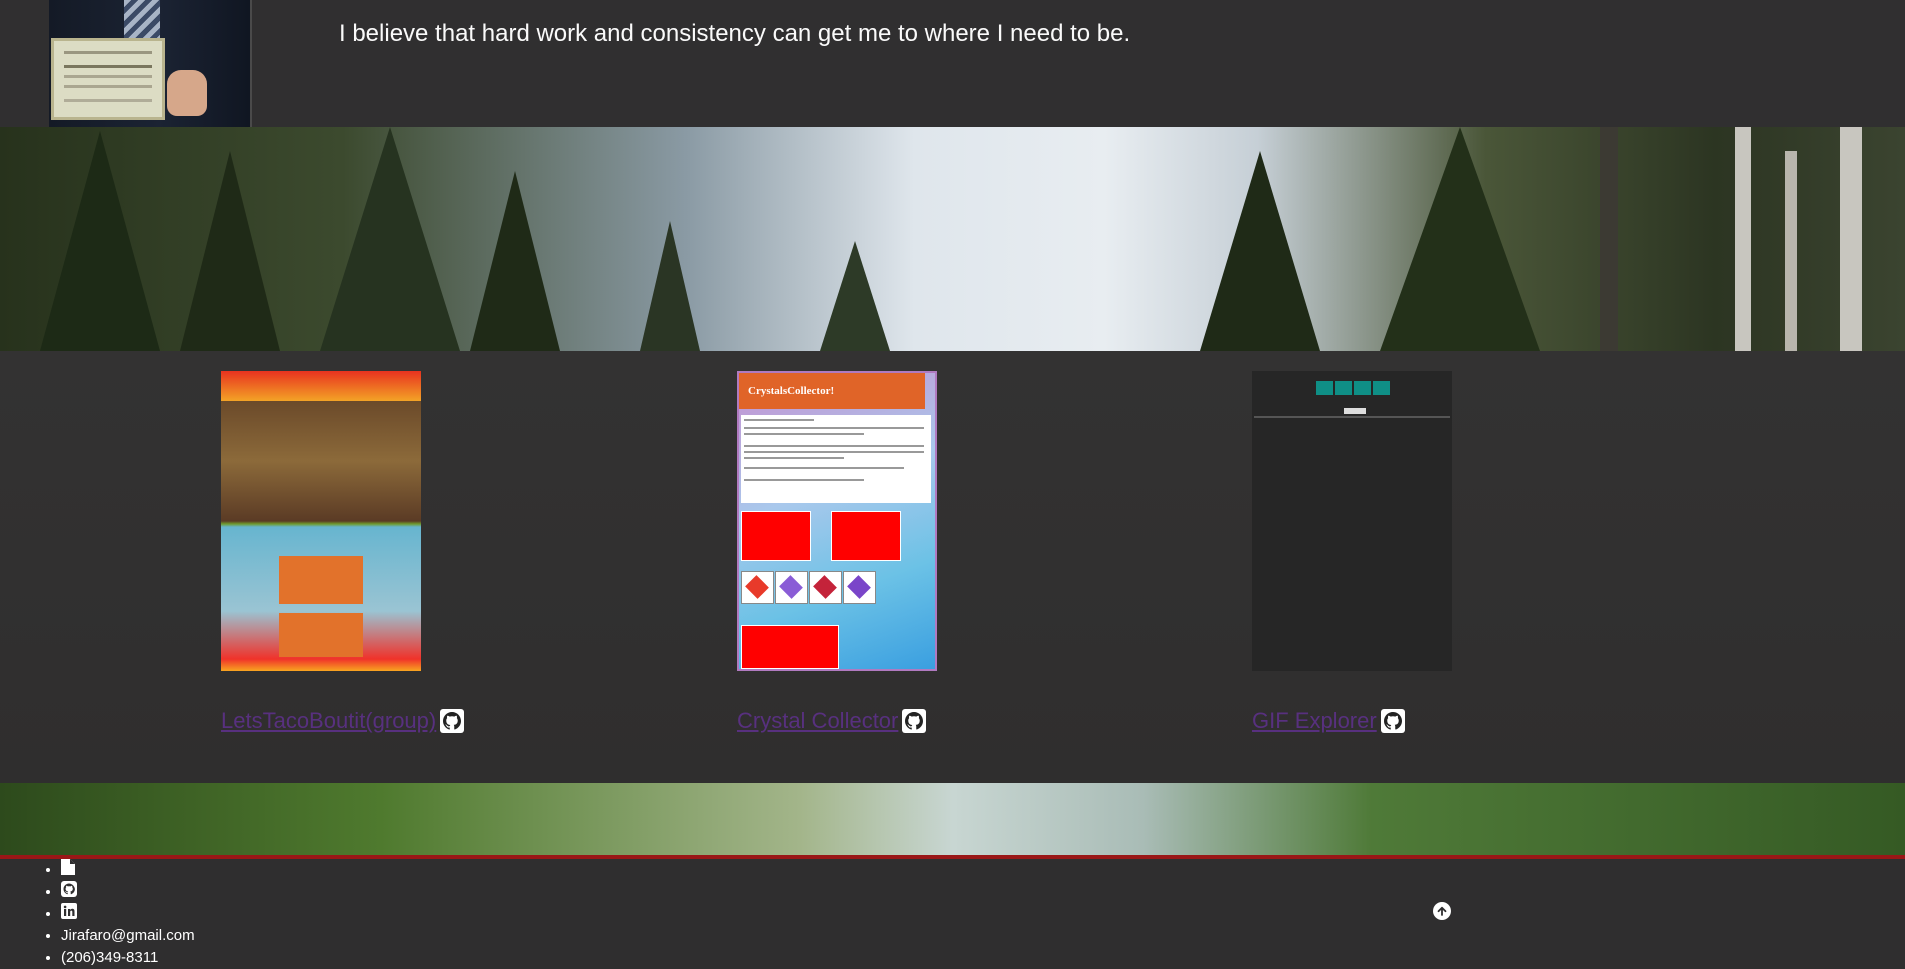  Describe the element at coordinates (1442, 911) in the screenshot. I see `arrow-up-circle-icon` at that location.